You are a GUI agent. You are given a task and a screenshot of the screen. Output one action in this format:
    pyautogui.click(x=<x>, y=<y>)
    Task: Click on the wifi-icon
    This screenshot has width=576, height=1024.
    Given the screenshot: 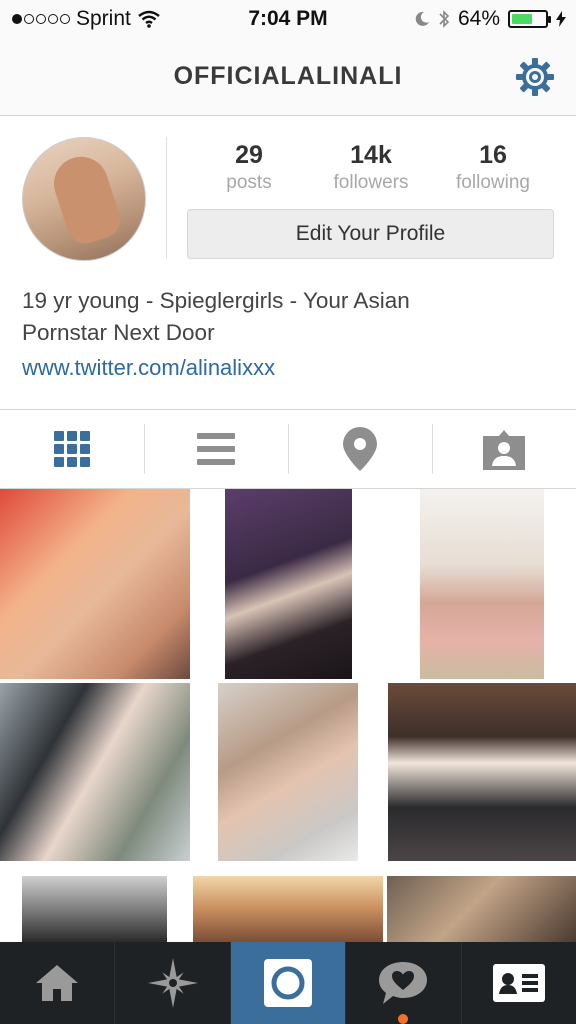 What is the action you would take?
    pyautogui.click(x=149, y=19)
    